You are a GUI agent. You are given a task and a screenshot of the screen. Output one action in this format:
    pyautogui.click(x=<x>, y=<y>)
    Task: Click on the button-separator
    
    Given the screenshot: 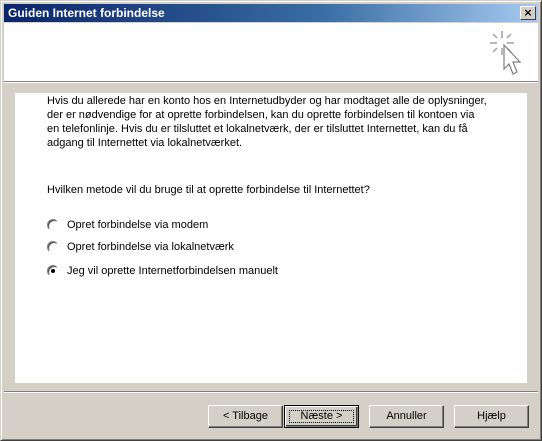 What is the action you would take?
    pyautogui.click(x=271, y=392)
    